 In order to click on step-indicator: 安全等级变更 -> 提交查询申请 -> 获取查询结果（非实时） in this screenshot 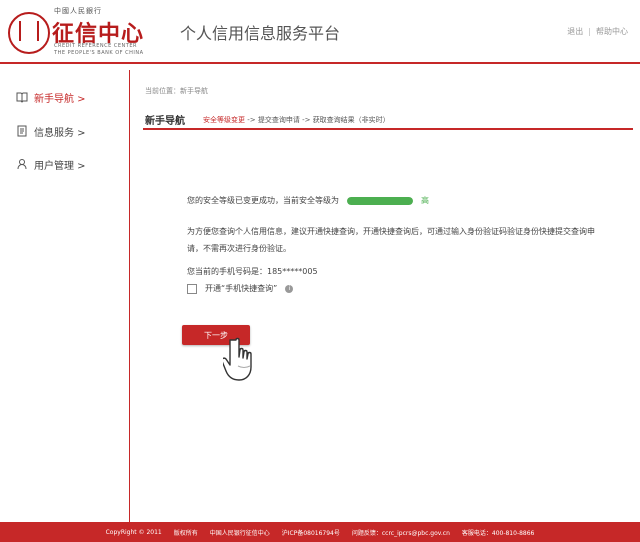, I will do `click(296, 120)`.